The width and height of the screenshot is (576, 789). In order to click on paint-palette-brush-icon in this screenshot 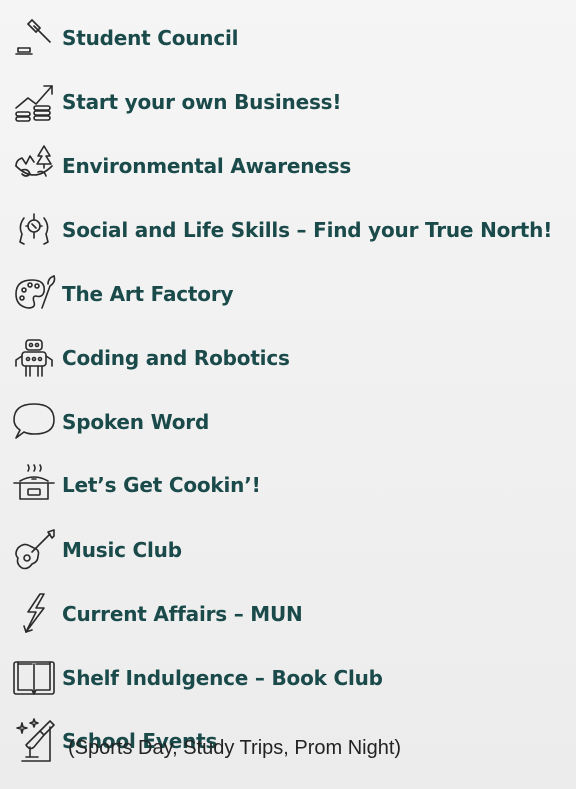, I will do `click(36, 294)`.